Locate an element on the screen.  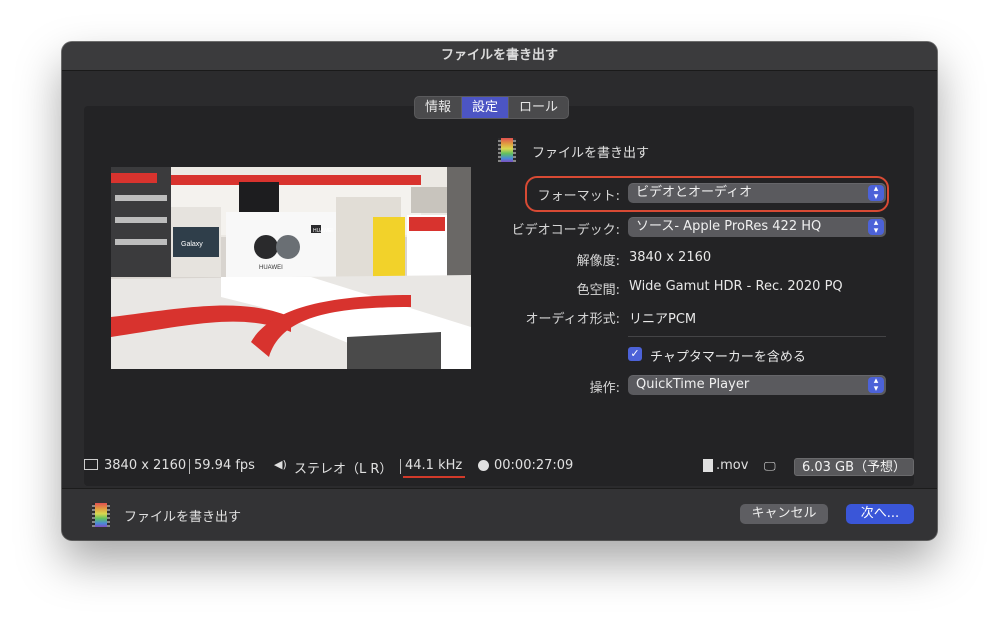
dialog-title: ファイルを書き出す is located at coordinates (499, 56).